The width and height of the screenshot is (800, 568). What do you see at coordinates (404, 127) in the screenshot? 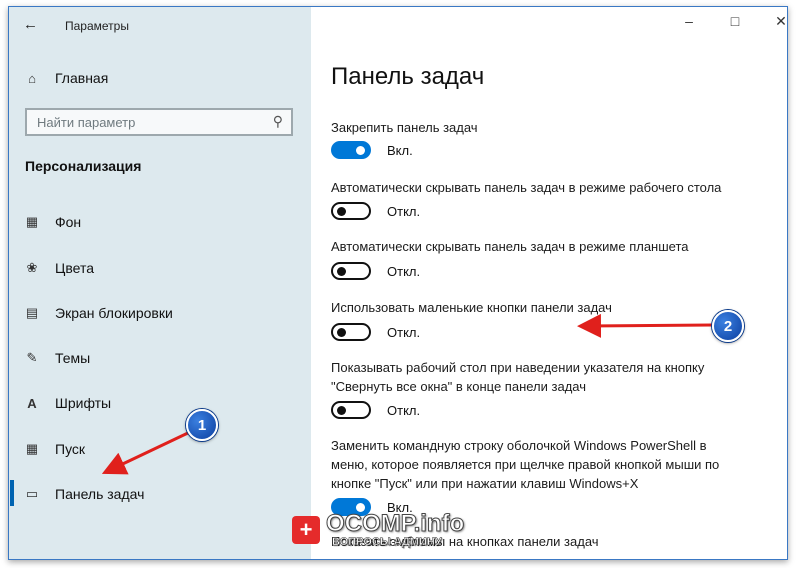
I see `setting-label-lock-taskbar: Закрепить панель задач` at bounding box center [404, 127].